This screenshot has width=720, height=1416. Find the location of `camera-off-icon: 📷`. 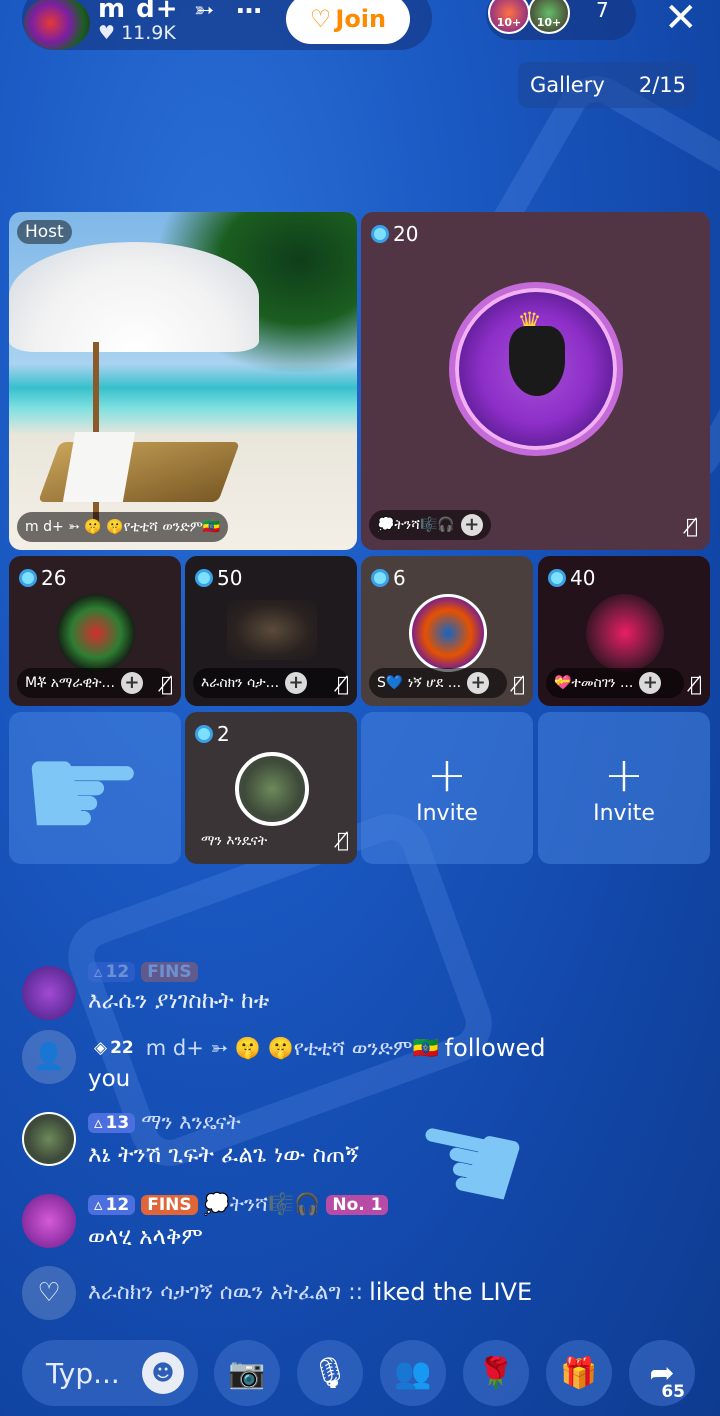

camera-off-icon: 📷 is located at coordinates (247, 1373).